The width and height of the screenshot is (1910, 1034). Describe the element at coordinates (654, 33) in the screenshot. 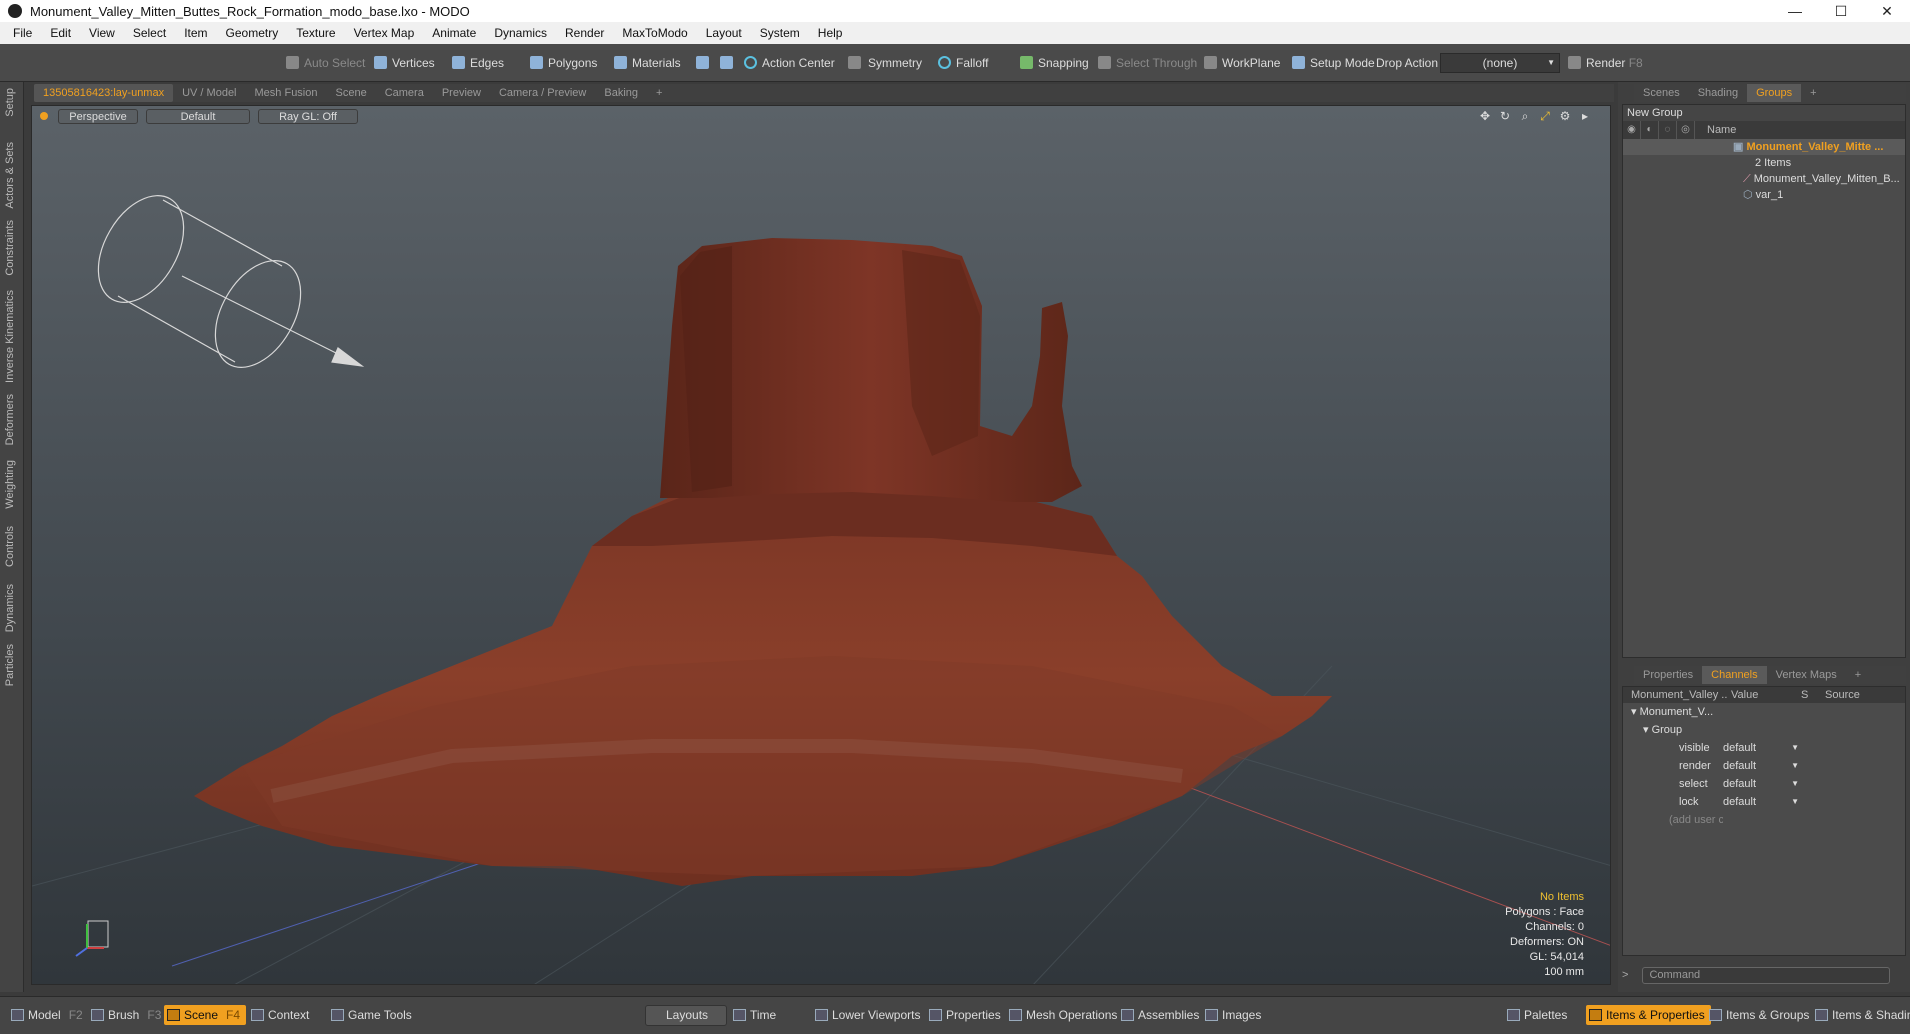

I see `menu-maxtomodo: MaxToModo` at that location.